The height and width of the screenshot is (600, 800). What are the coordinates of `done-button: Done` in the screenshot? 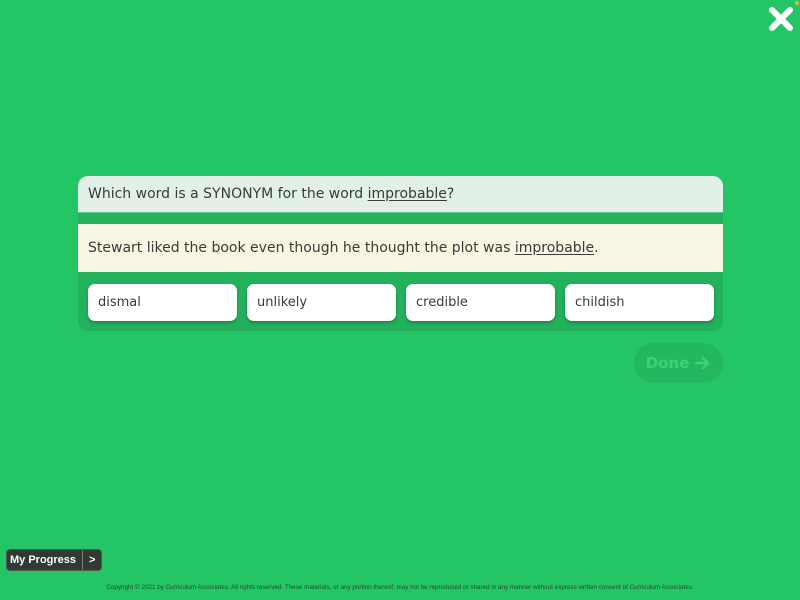 It's located at (678, 363).